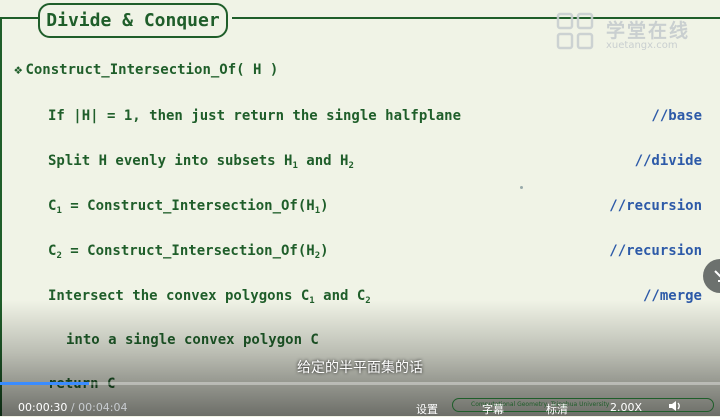 The image size is (720, 417). I want to click on comment-recursion-2: //recursion, so click(655, 251).